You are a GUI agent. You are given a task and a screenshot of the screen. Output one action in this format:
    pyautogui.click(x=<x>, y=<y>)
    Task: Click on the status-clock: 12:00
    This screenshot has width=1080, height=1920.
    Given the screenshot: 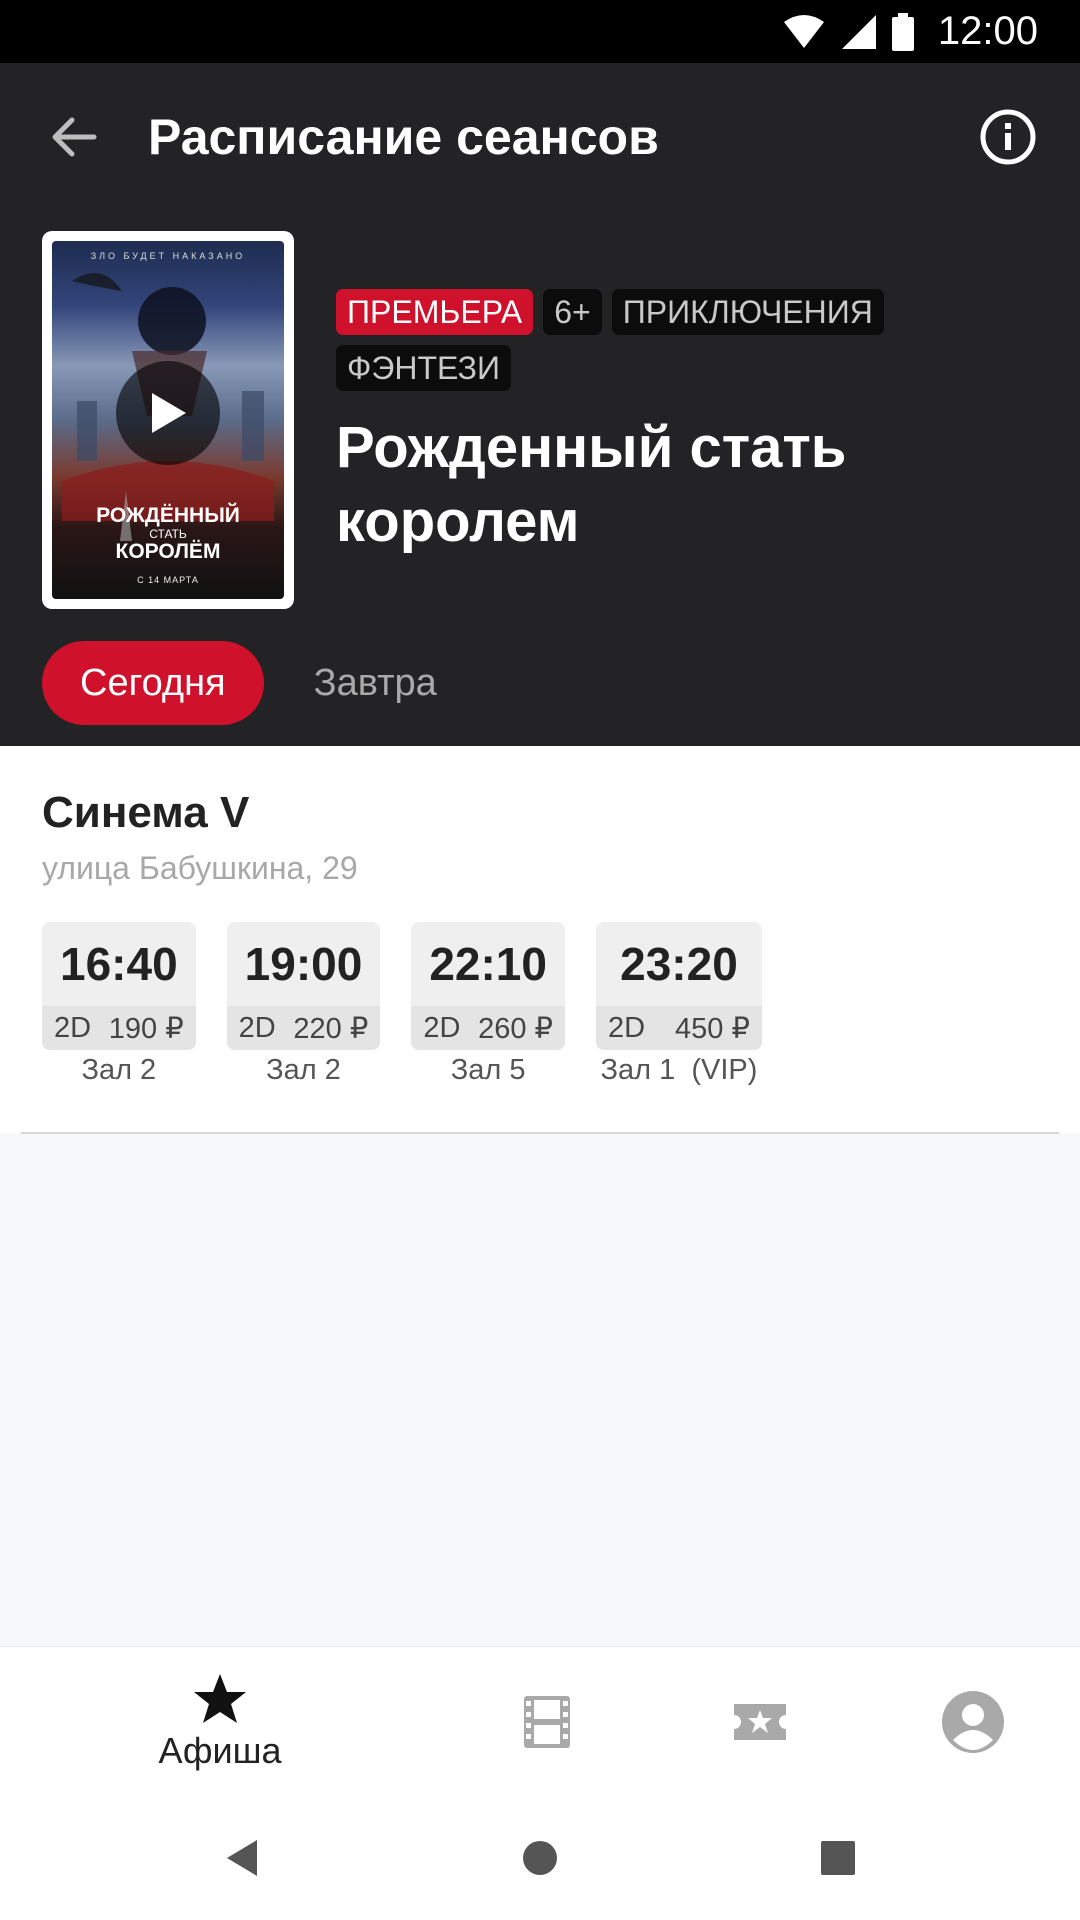 What is the action you would take?
    pyautogui.click(x=987, y=31)
    